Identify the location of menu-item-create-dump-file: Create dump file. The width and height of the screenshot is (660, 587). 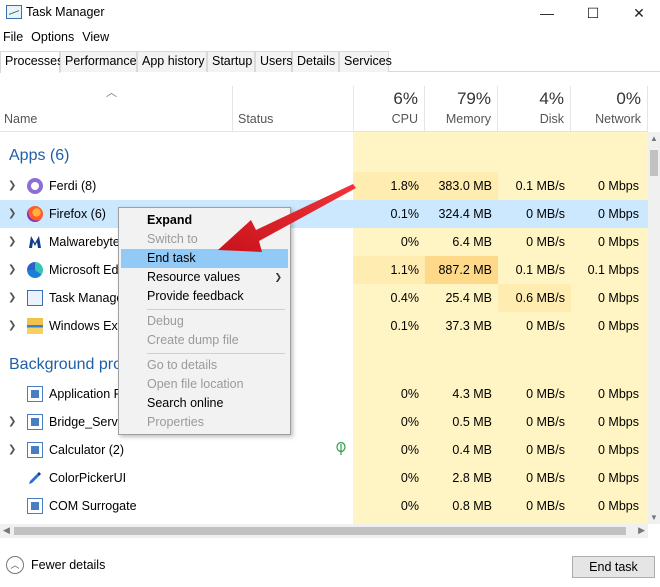
(193, 340).